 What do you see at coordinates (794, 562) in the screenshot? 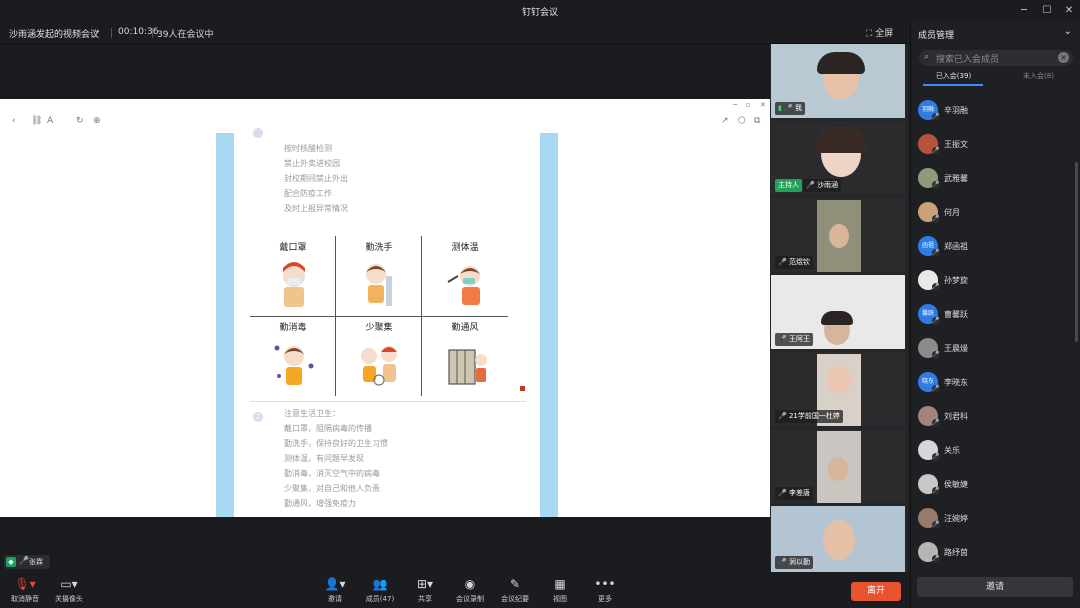
I see `tile-name: 🎤 涧以勤` at bounding box center [794, 562].